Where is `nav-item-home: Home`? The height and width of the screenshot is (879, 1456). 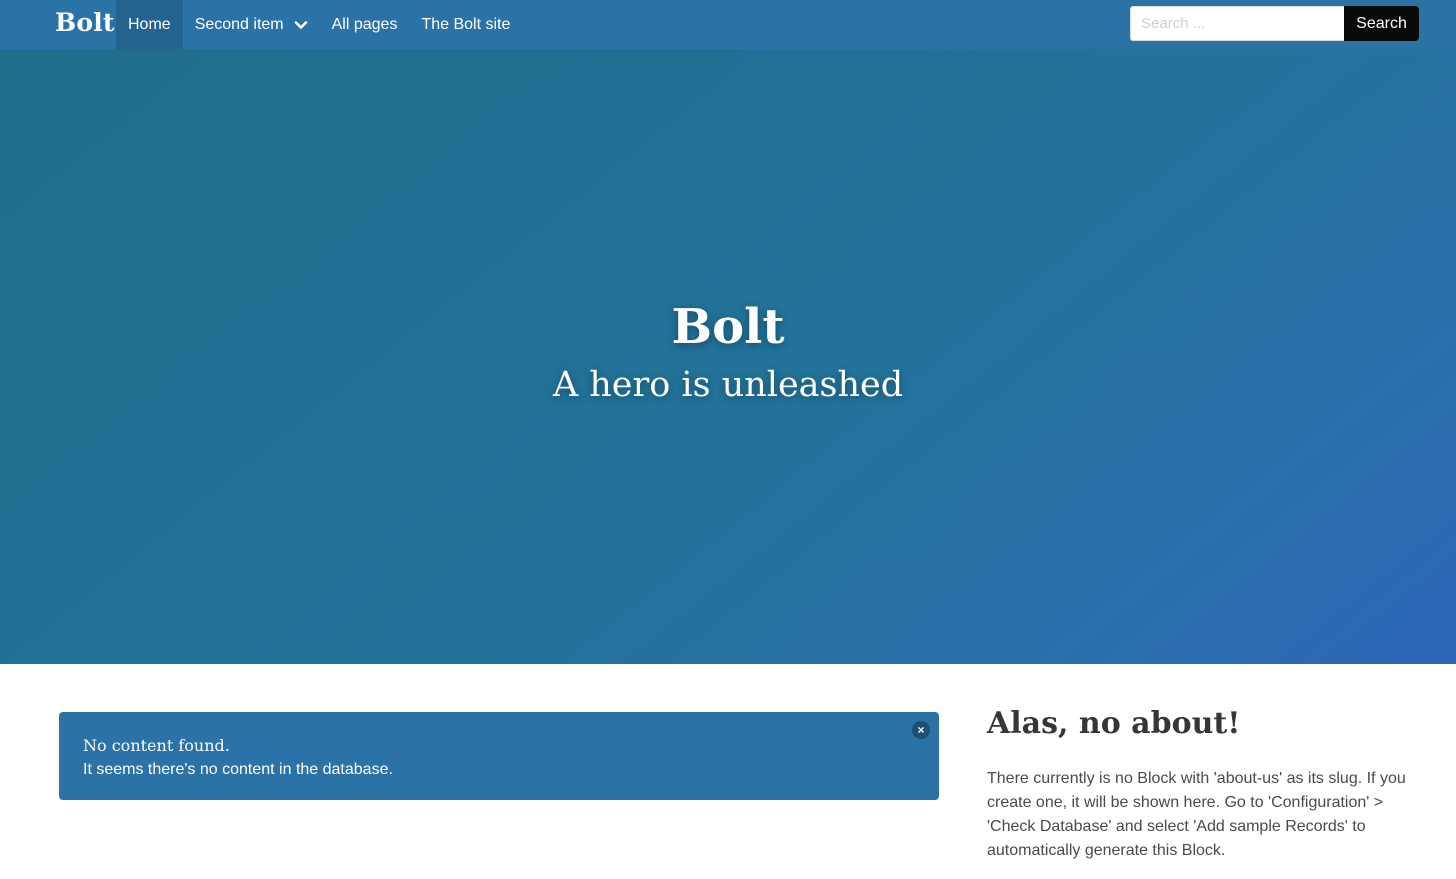
nav-item-home: Home is located at coordinates (149, 24).